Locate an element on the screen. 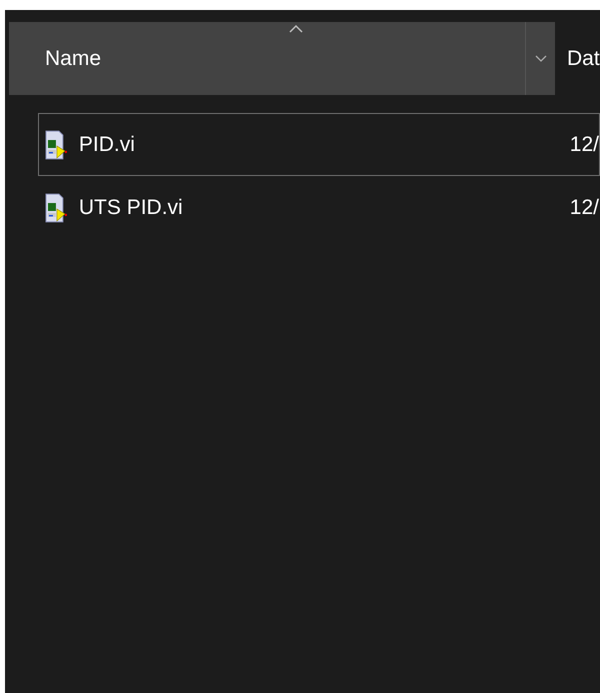  column-header: Name is located at coordinates (267, 58).